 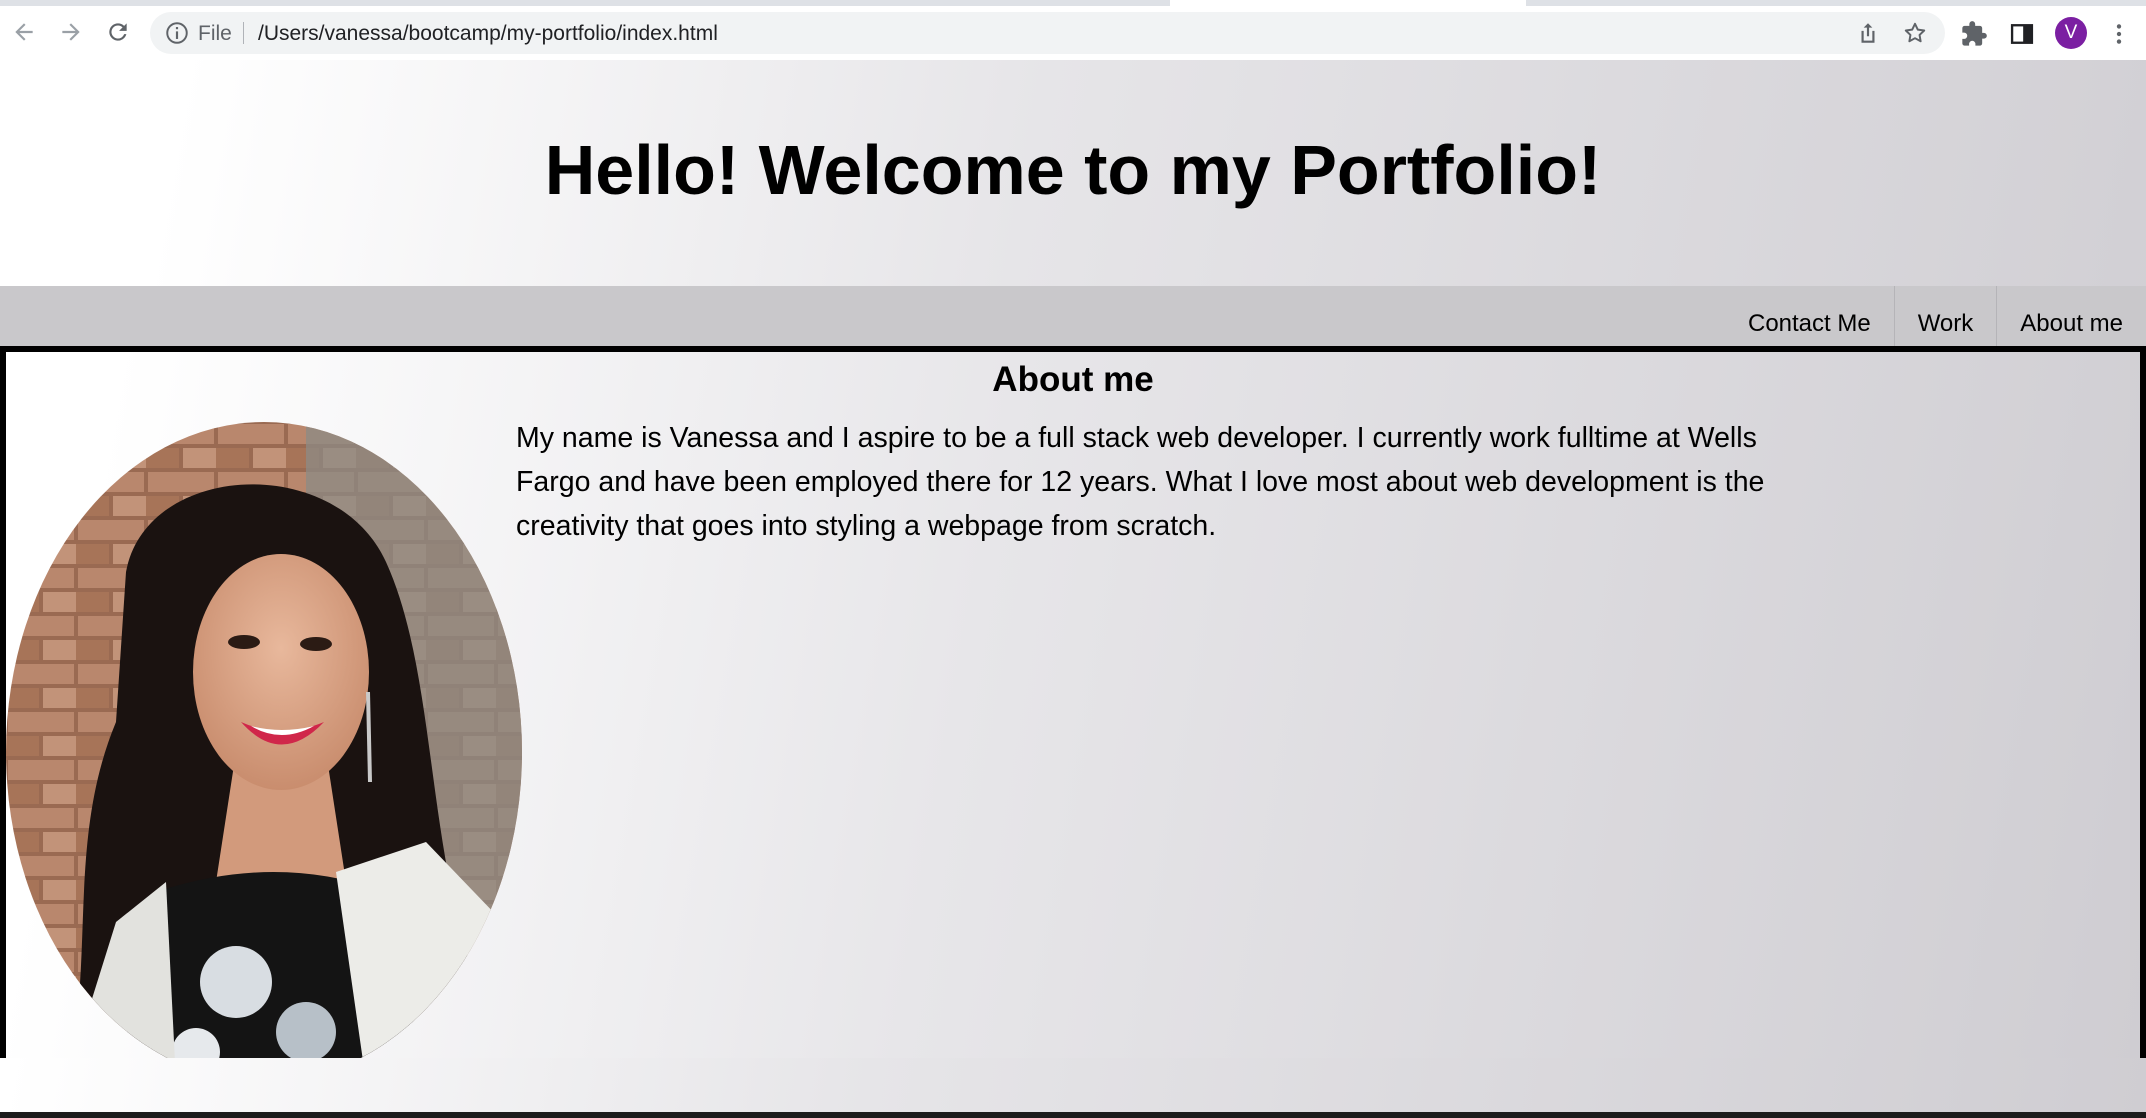 I want to click on tab-strip, so click(x=1073, y=3).